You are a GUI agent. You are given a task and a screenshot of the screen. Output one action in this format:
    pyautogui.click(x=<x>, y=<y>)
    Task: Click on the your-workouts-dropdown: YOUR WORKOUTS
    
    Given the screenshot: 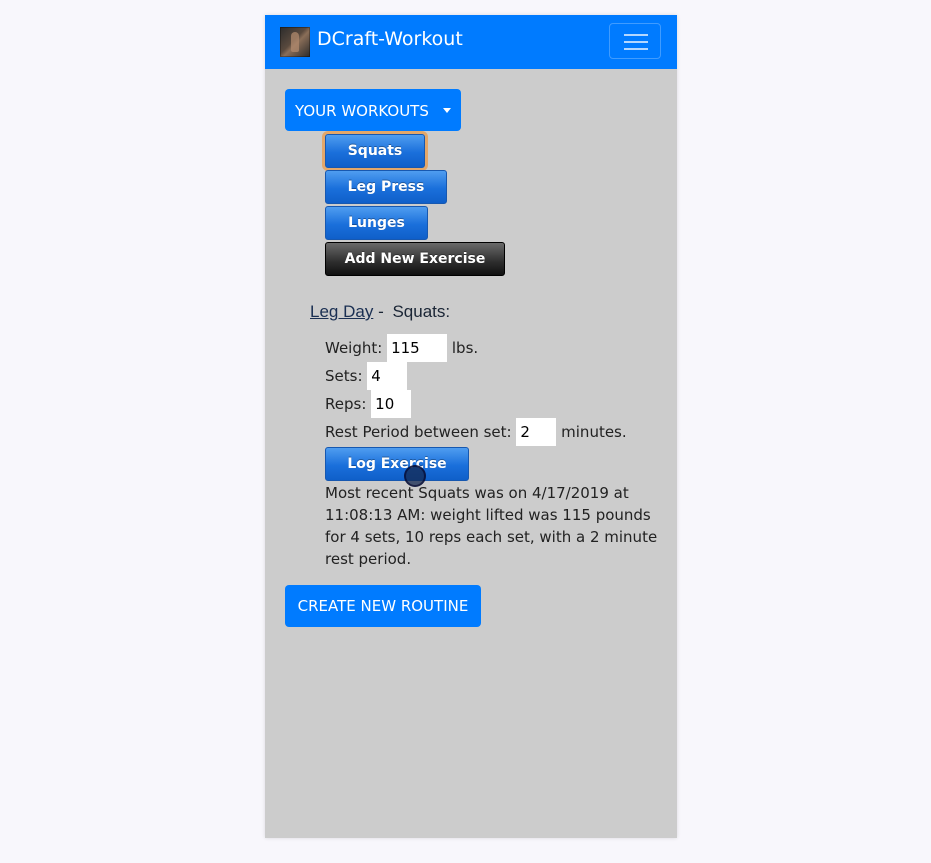 What is the action you would take?
    pyautogui.click(x=373, y=110)
    